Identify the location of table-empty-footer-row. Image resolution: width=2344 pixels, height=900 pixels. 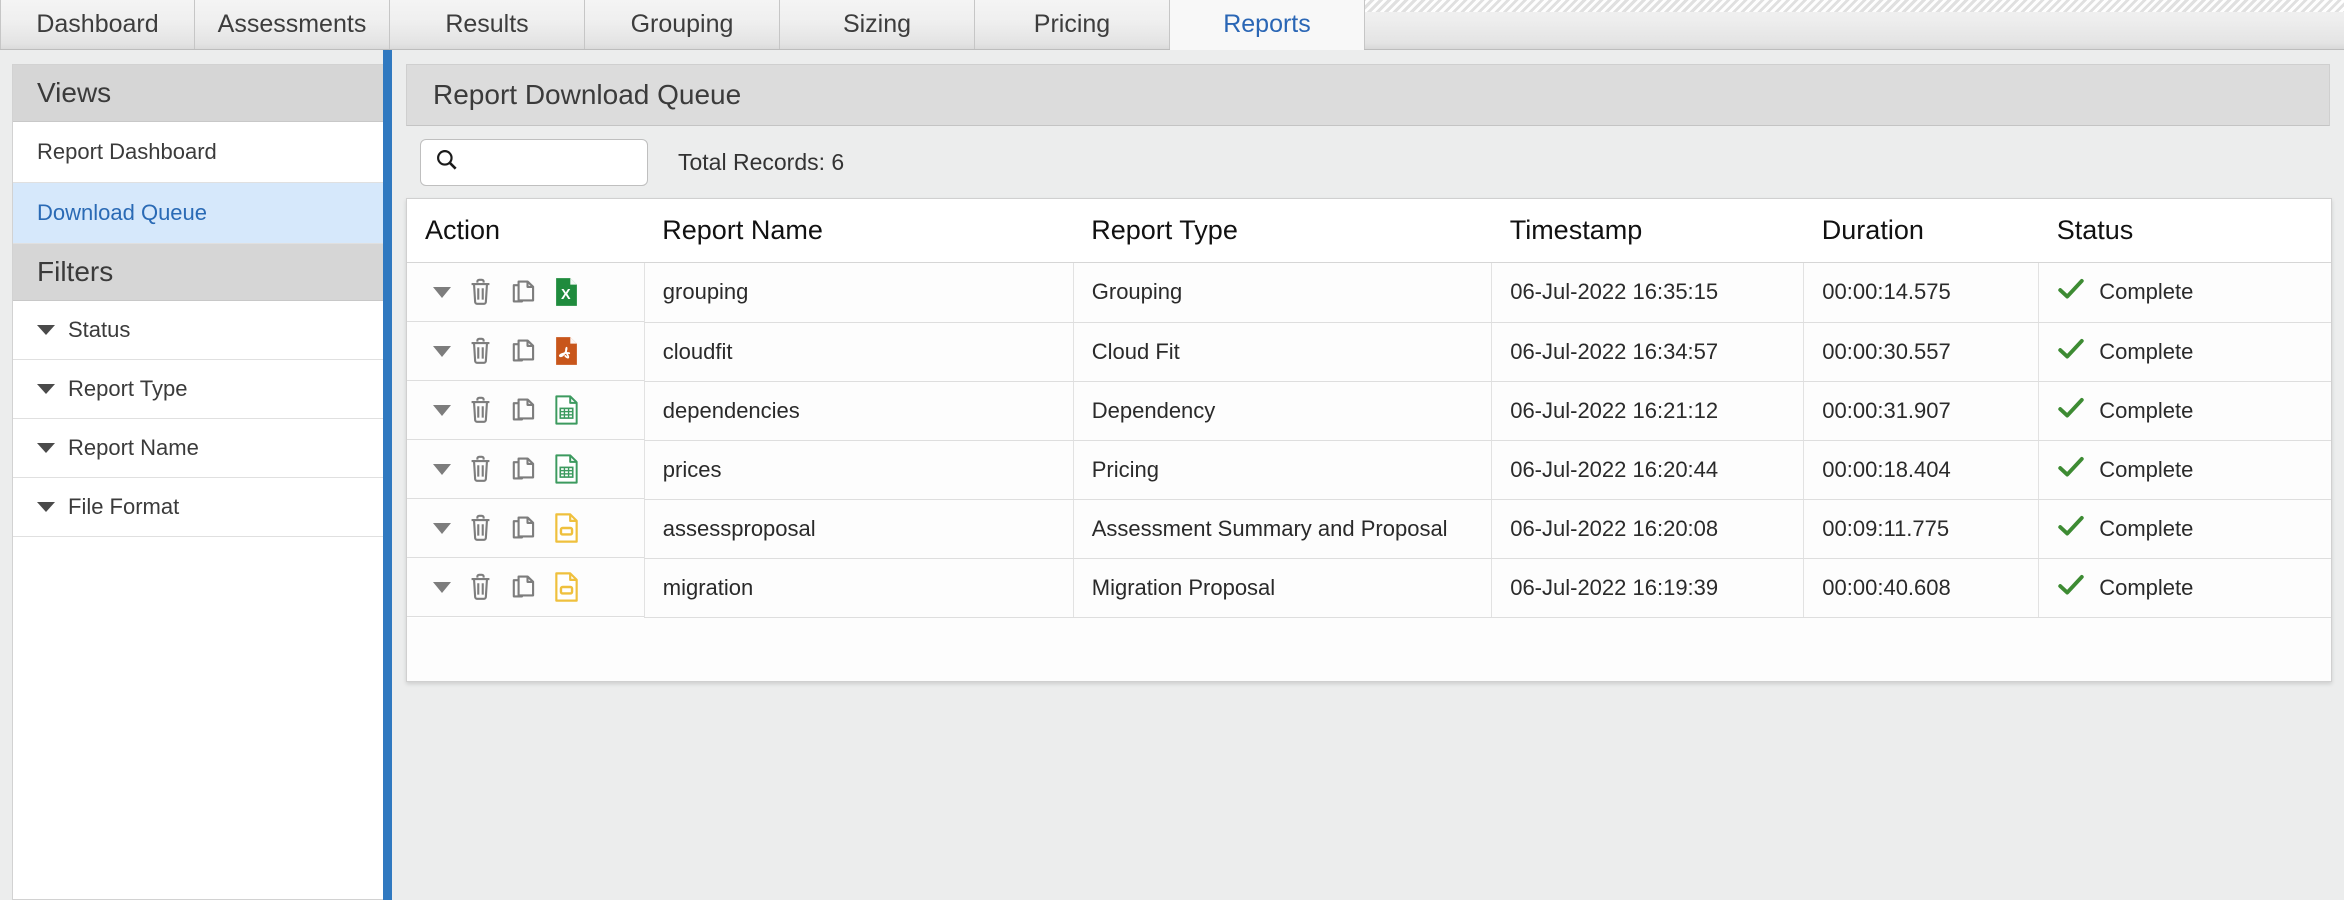
(1369, 649).